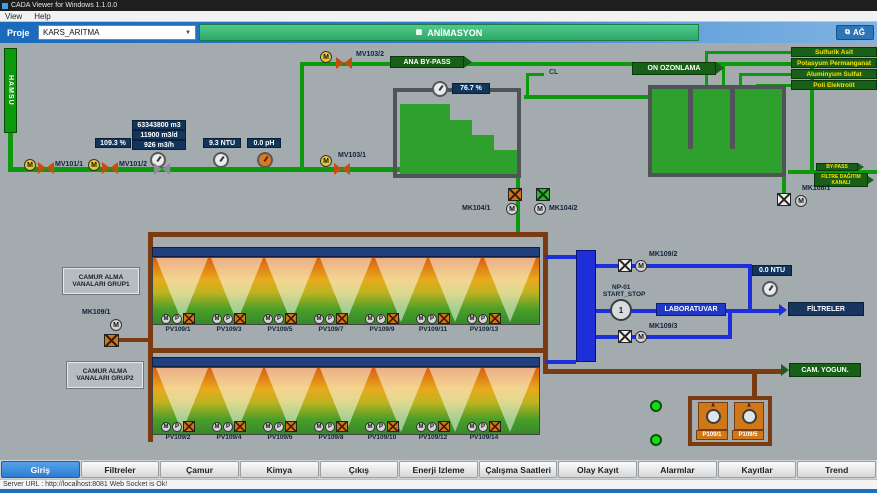  What do you see at coordinates (621, 310) in the screenshot?
I see `np01-pump: 1` at bounding box center [621, 310].